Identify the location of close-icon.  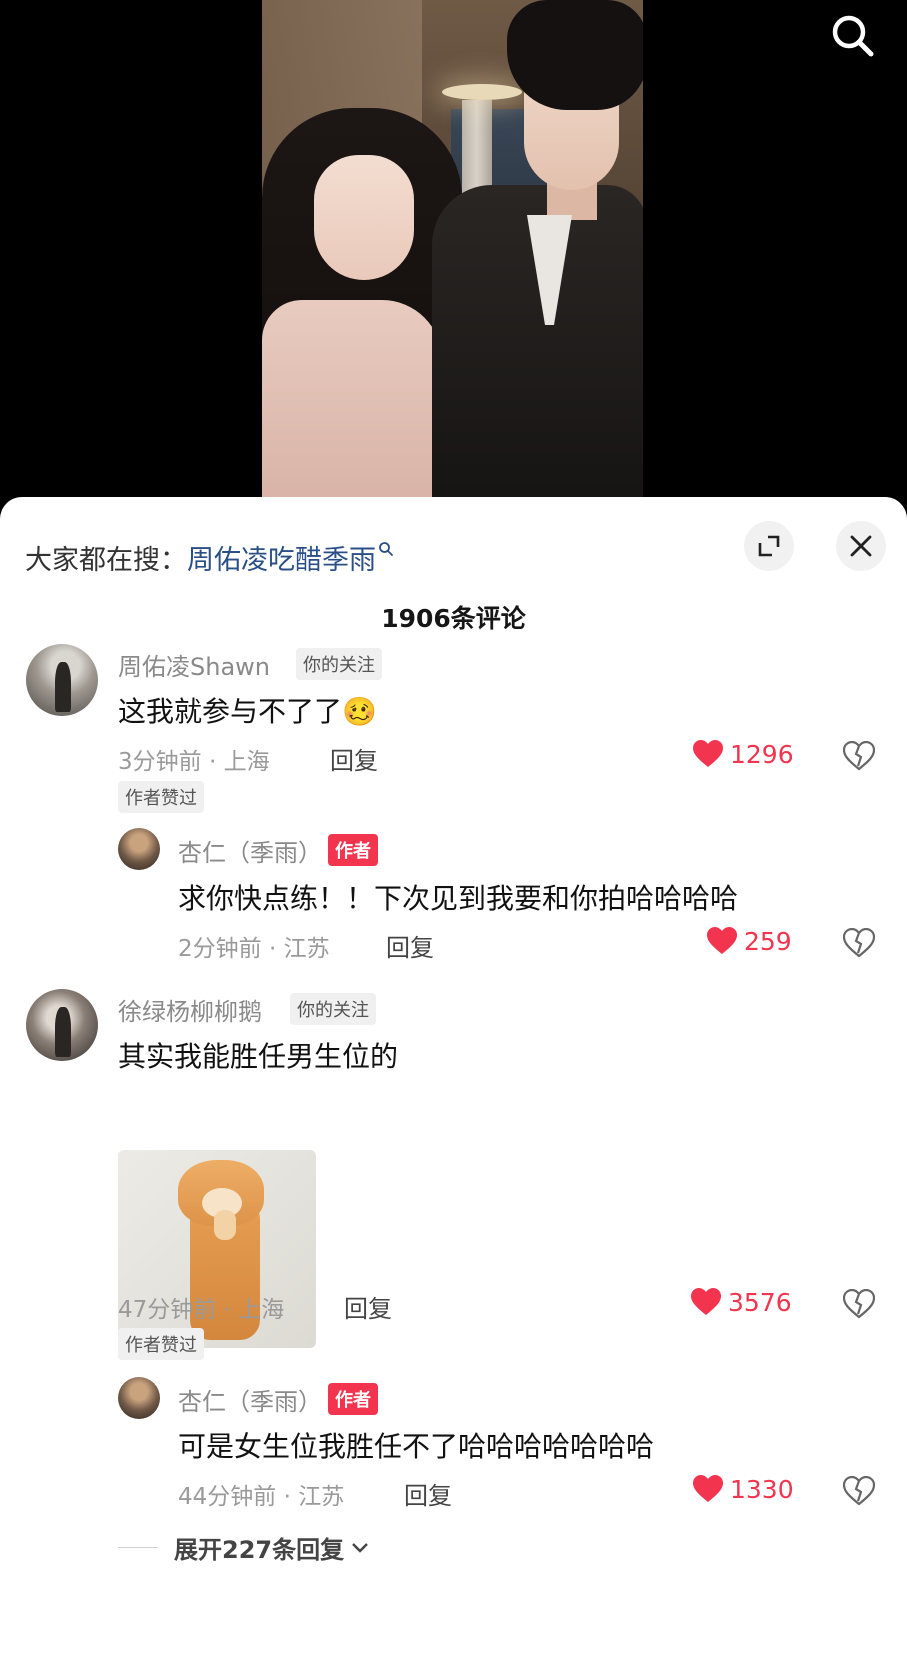
(861, 546).